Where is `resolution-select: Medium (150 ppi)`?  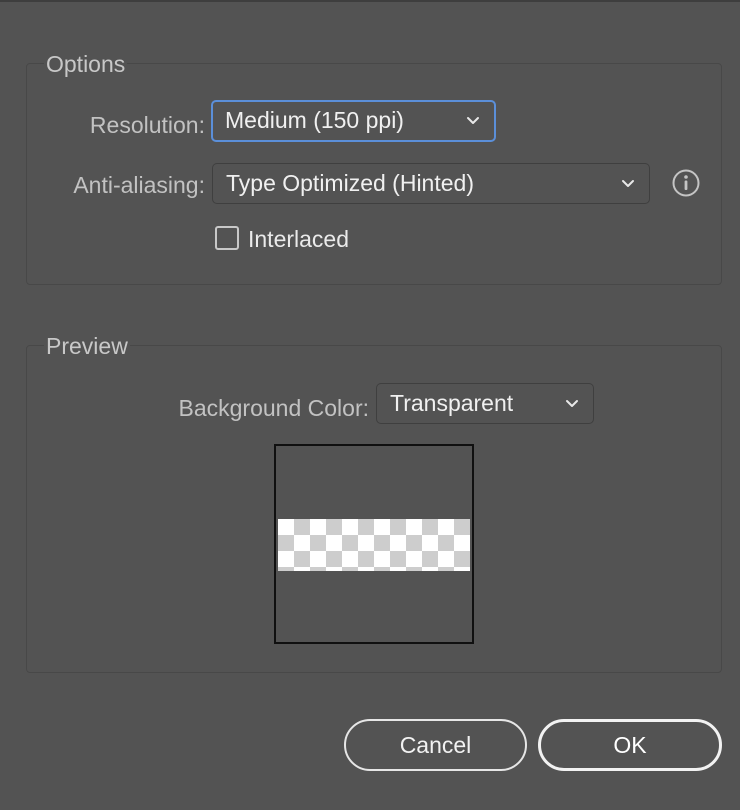
resolution-select: Medium (150 ppi) is located at coordinates (353, 121).